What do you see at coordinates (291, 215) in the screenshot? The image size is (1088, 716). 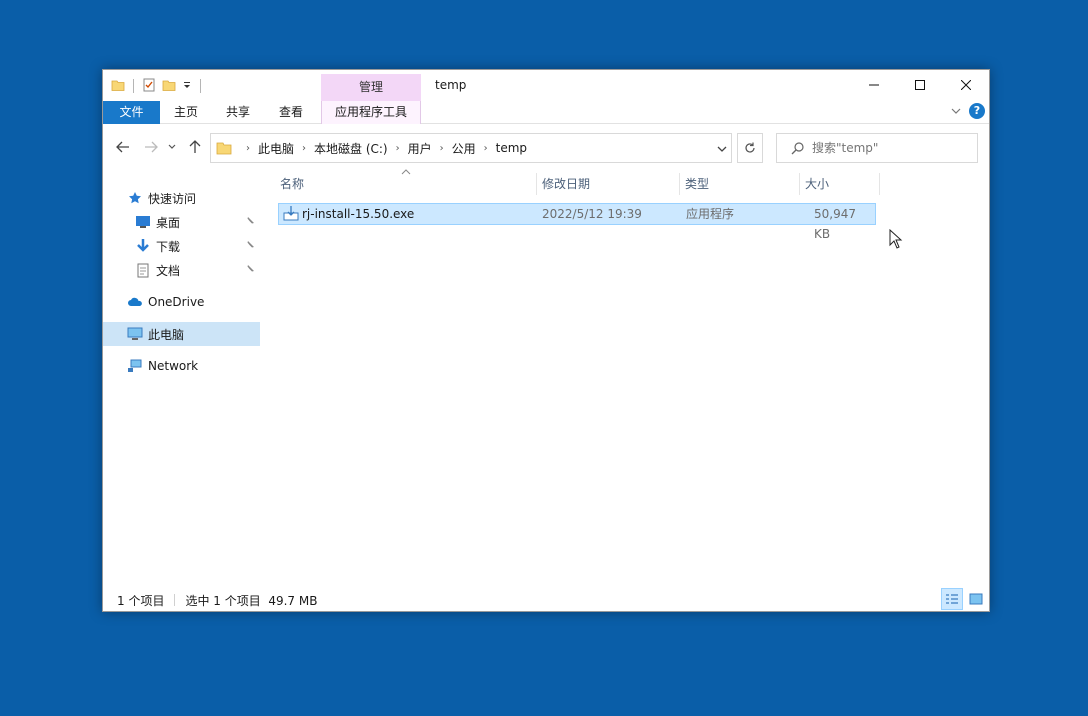 I see `installer-icon` at bounding box center [291, 215].